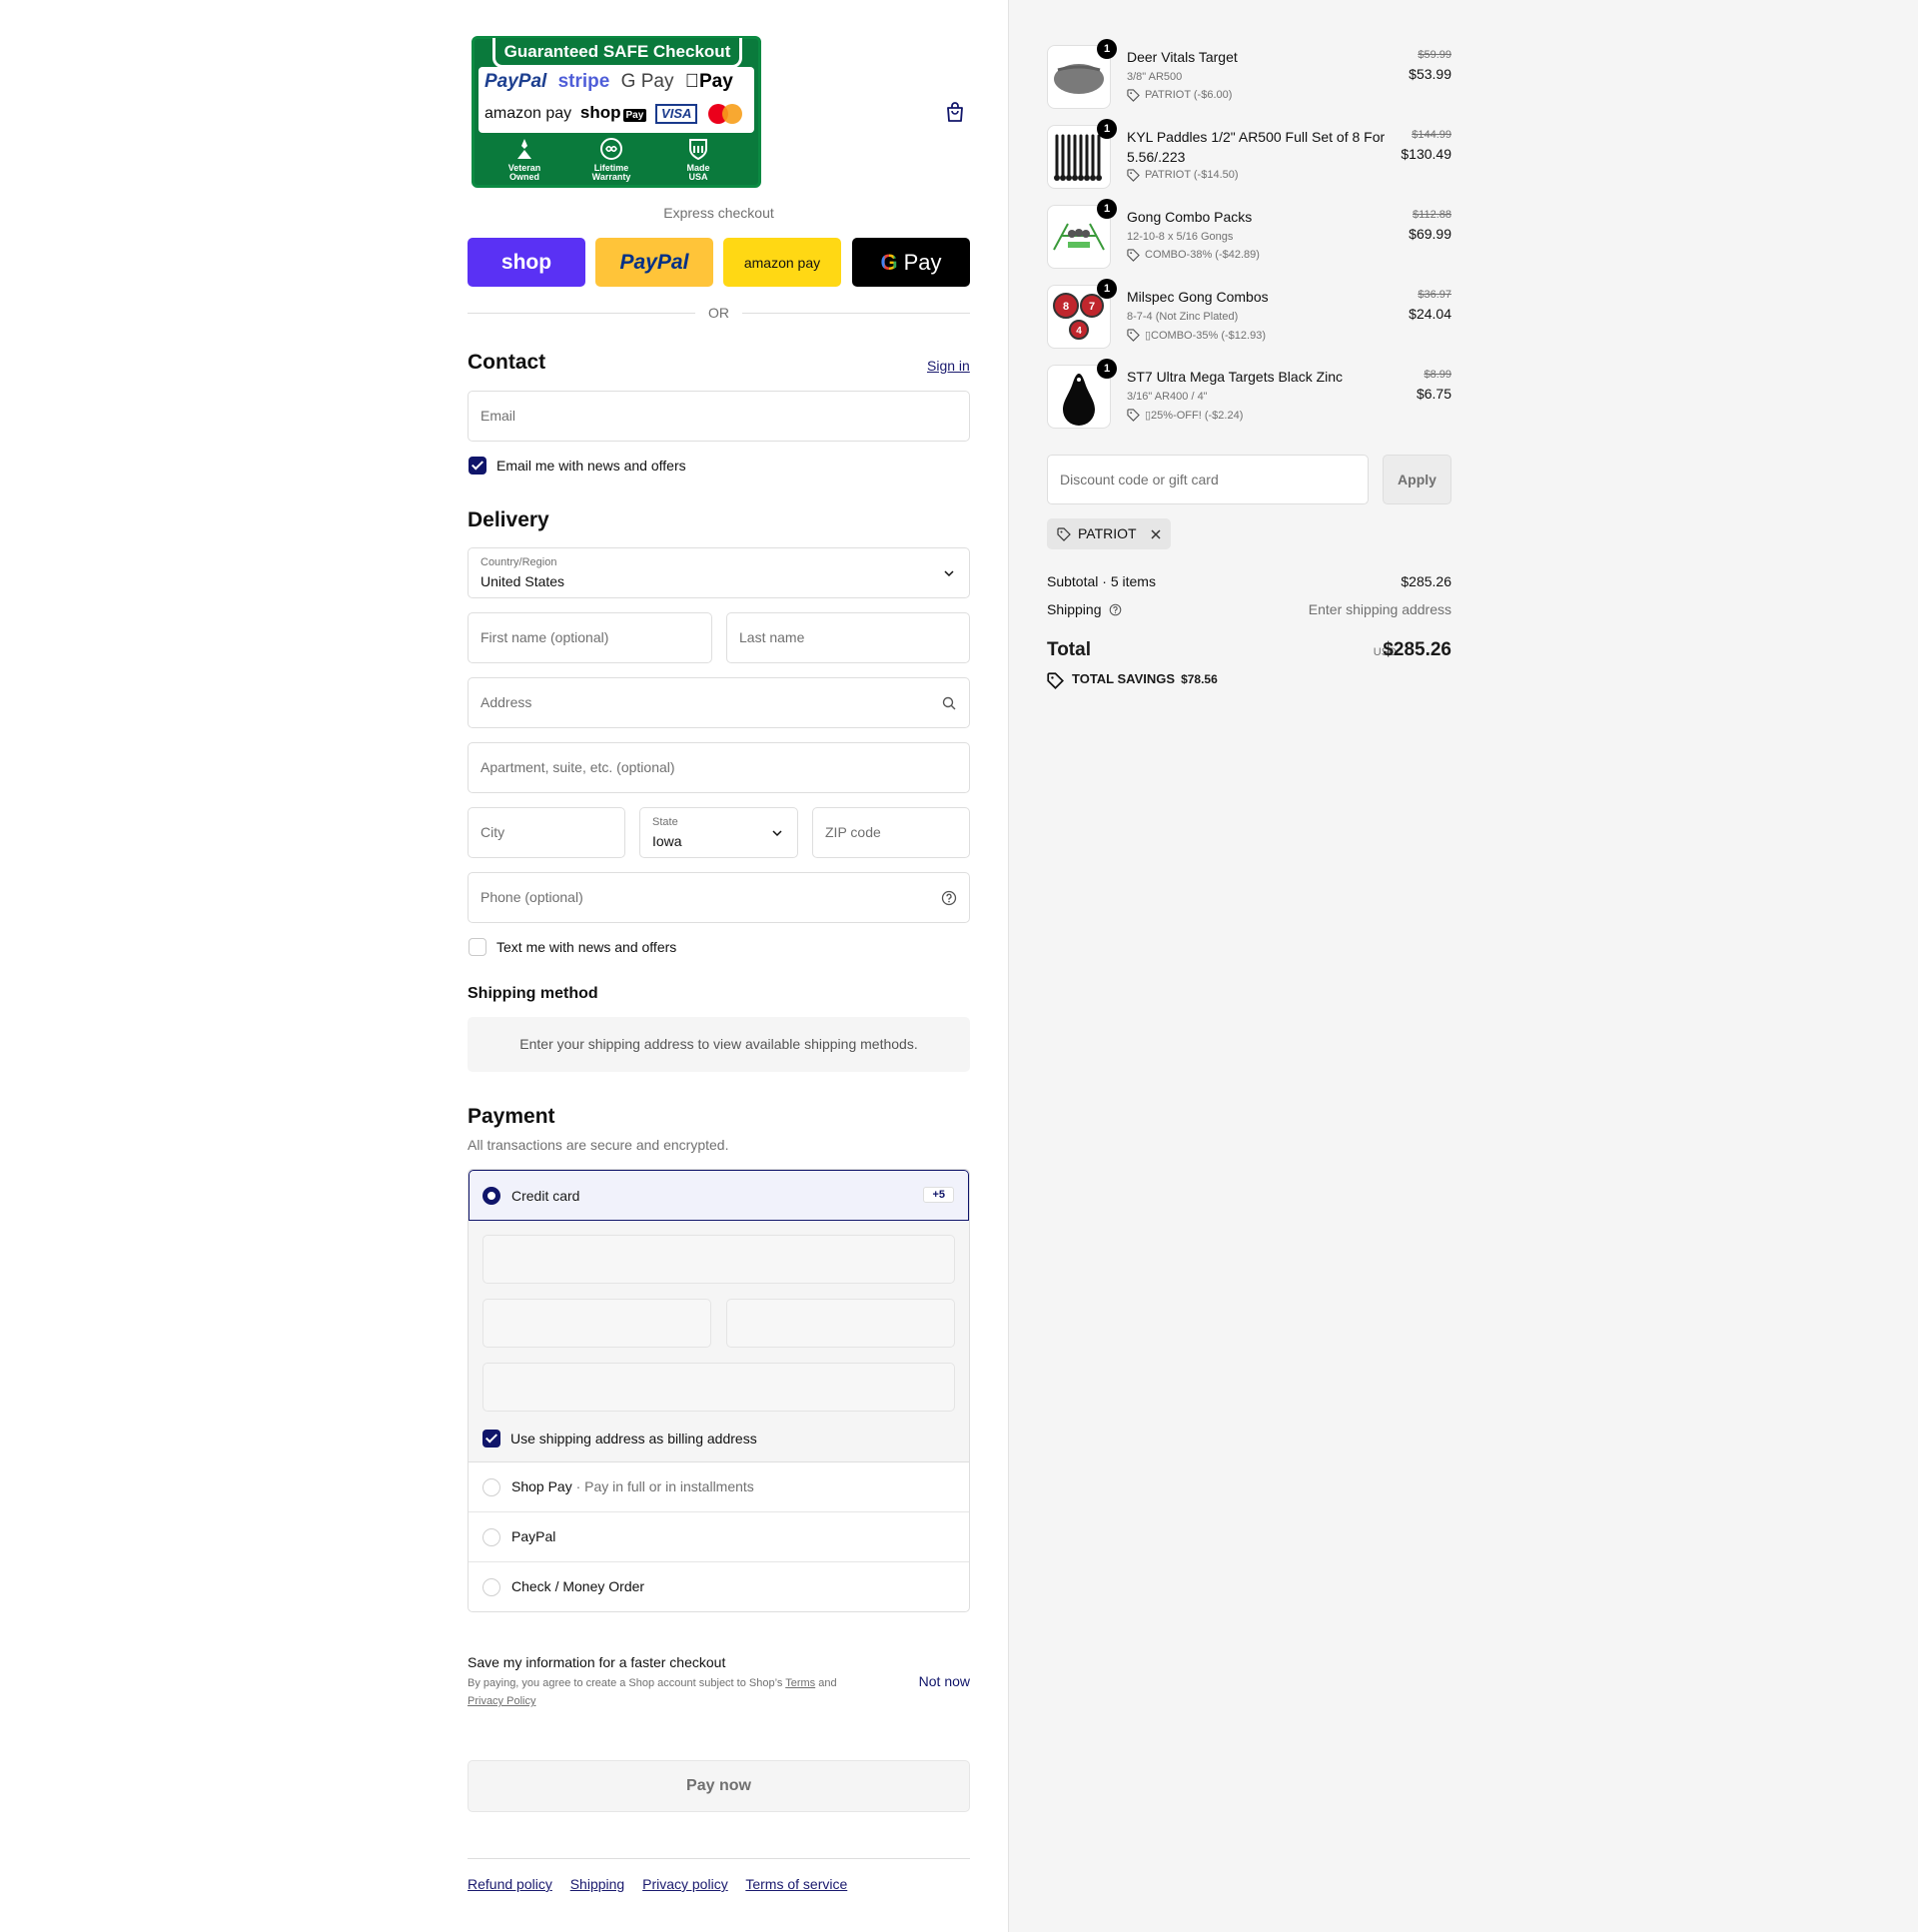 The image size is (1918, 1932). Describe the element at coordinates (841, 1323) in the screenshot. I see `security-code-field` at that location.